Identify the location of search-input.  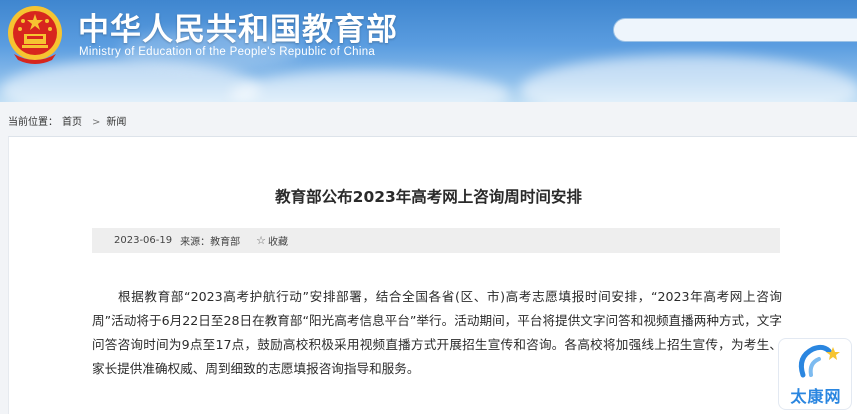
(735, 30).